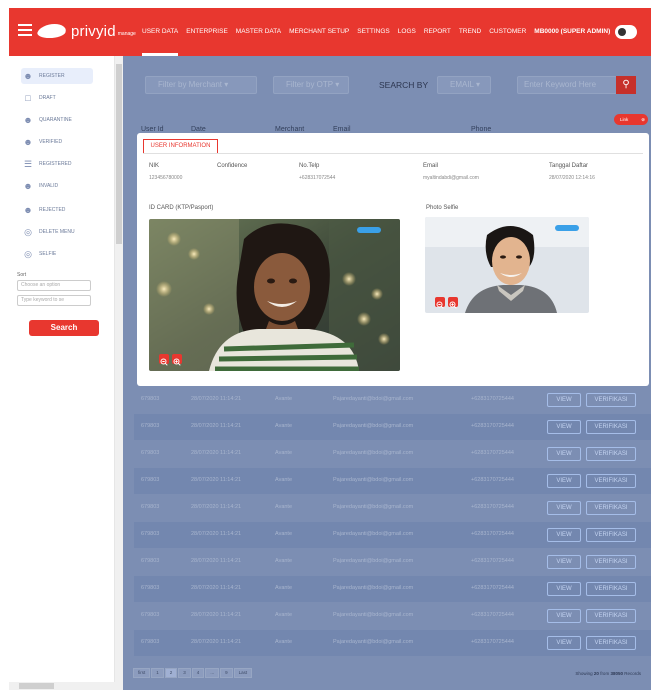 The height and width of the screenshot is (690, 651). What do you see at coordinates (626, 32) in the screenshot?
I see `theme-toggle` at bounding box center [626, 32].